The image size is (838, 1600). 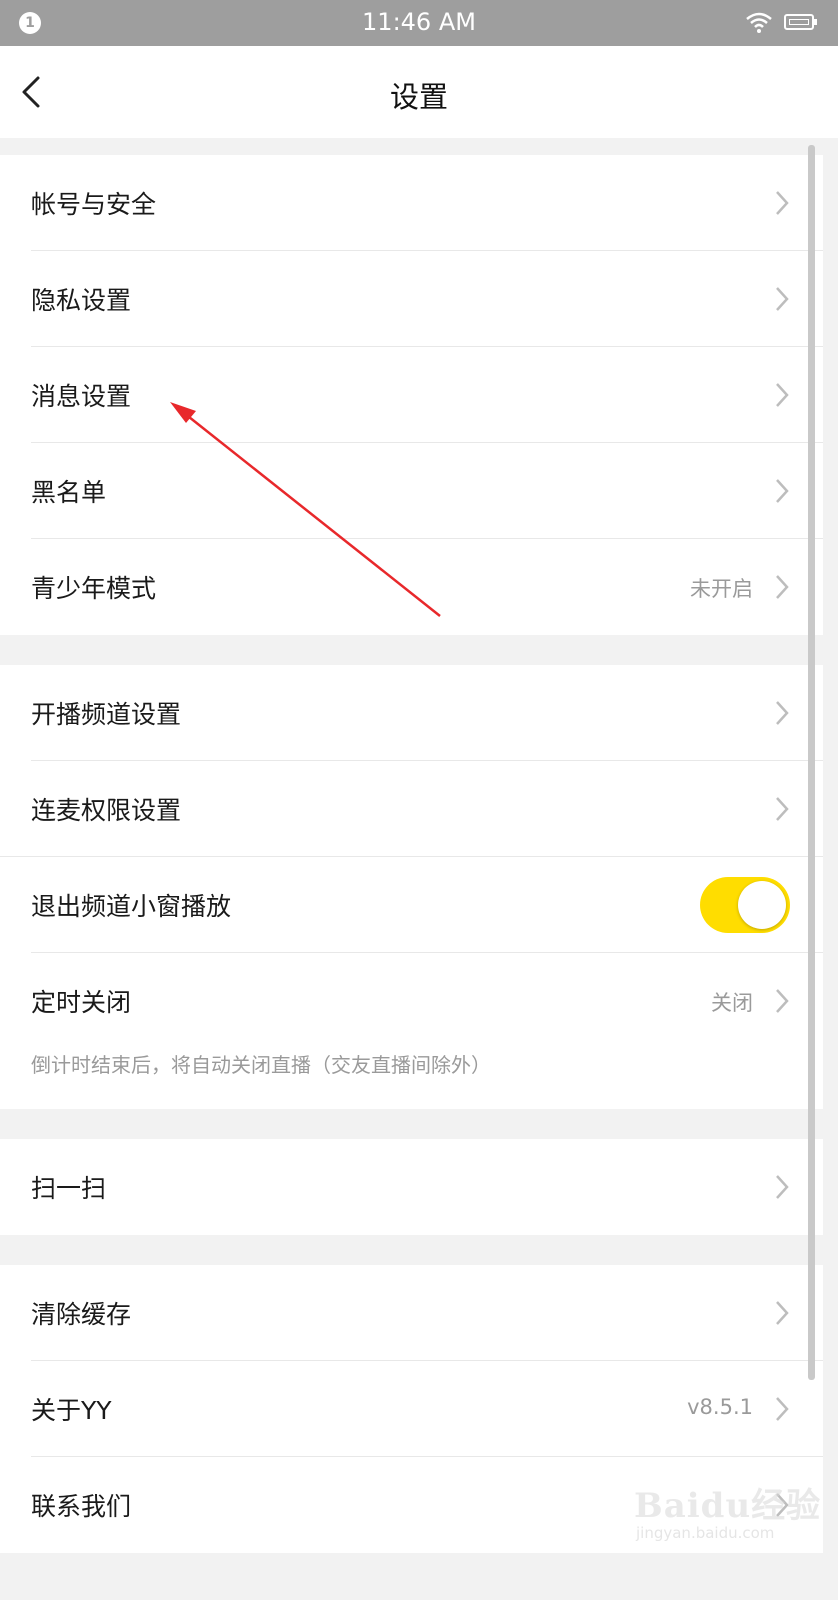 I want to click on settings-item-label: 帐号与安全, so click(x=94, y=204).